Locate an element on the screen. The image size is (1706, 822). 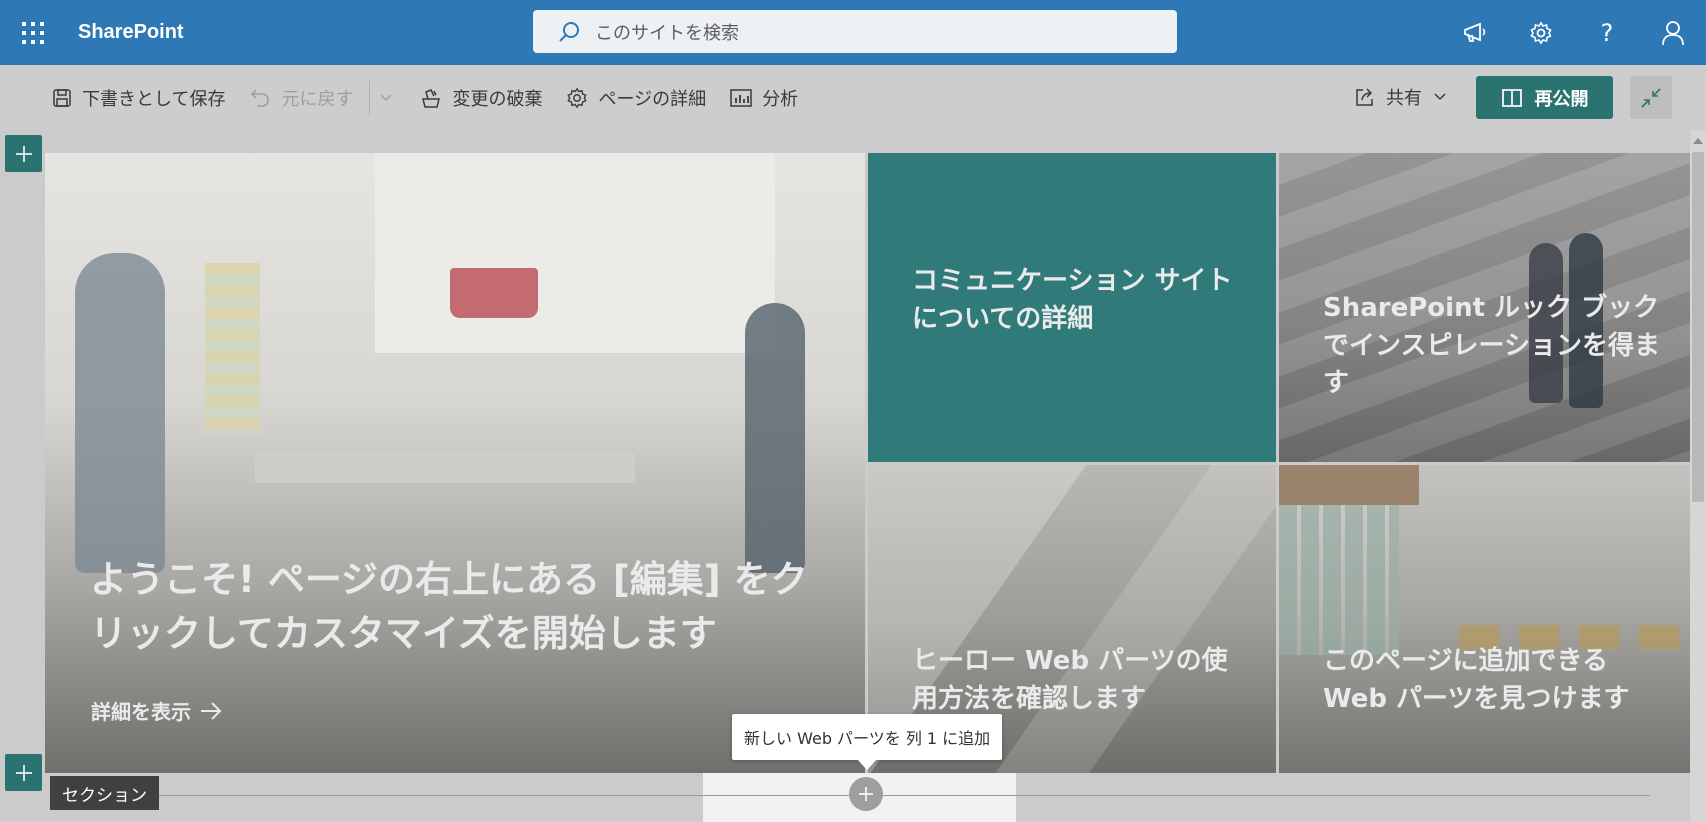
megaphone-icon is located at coordinates (1475, 32).